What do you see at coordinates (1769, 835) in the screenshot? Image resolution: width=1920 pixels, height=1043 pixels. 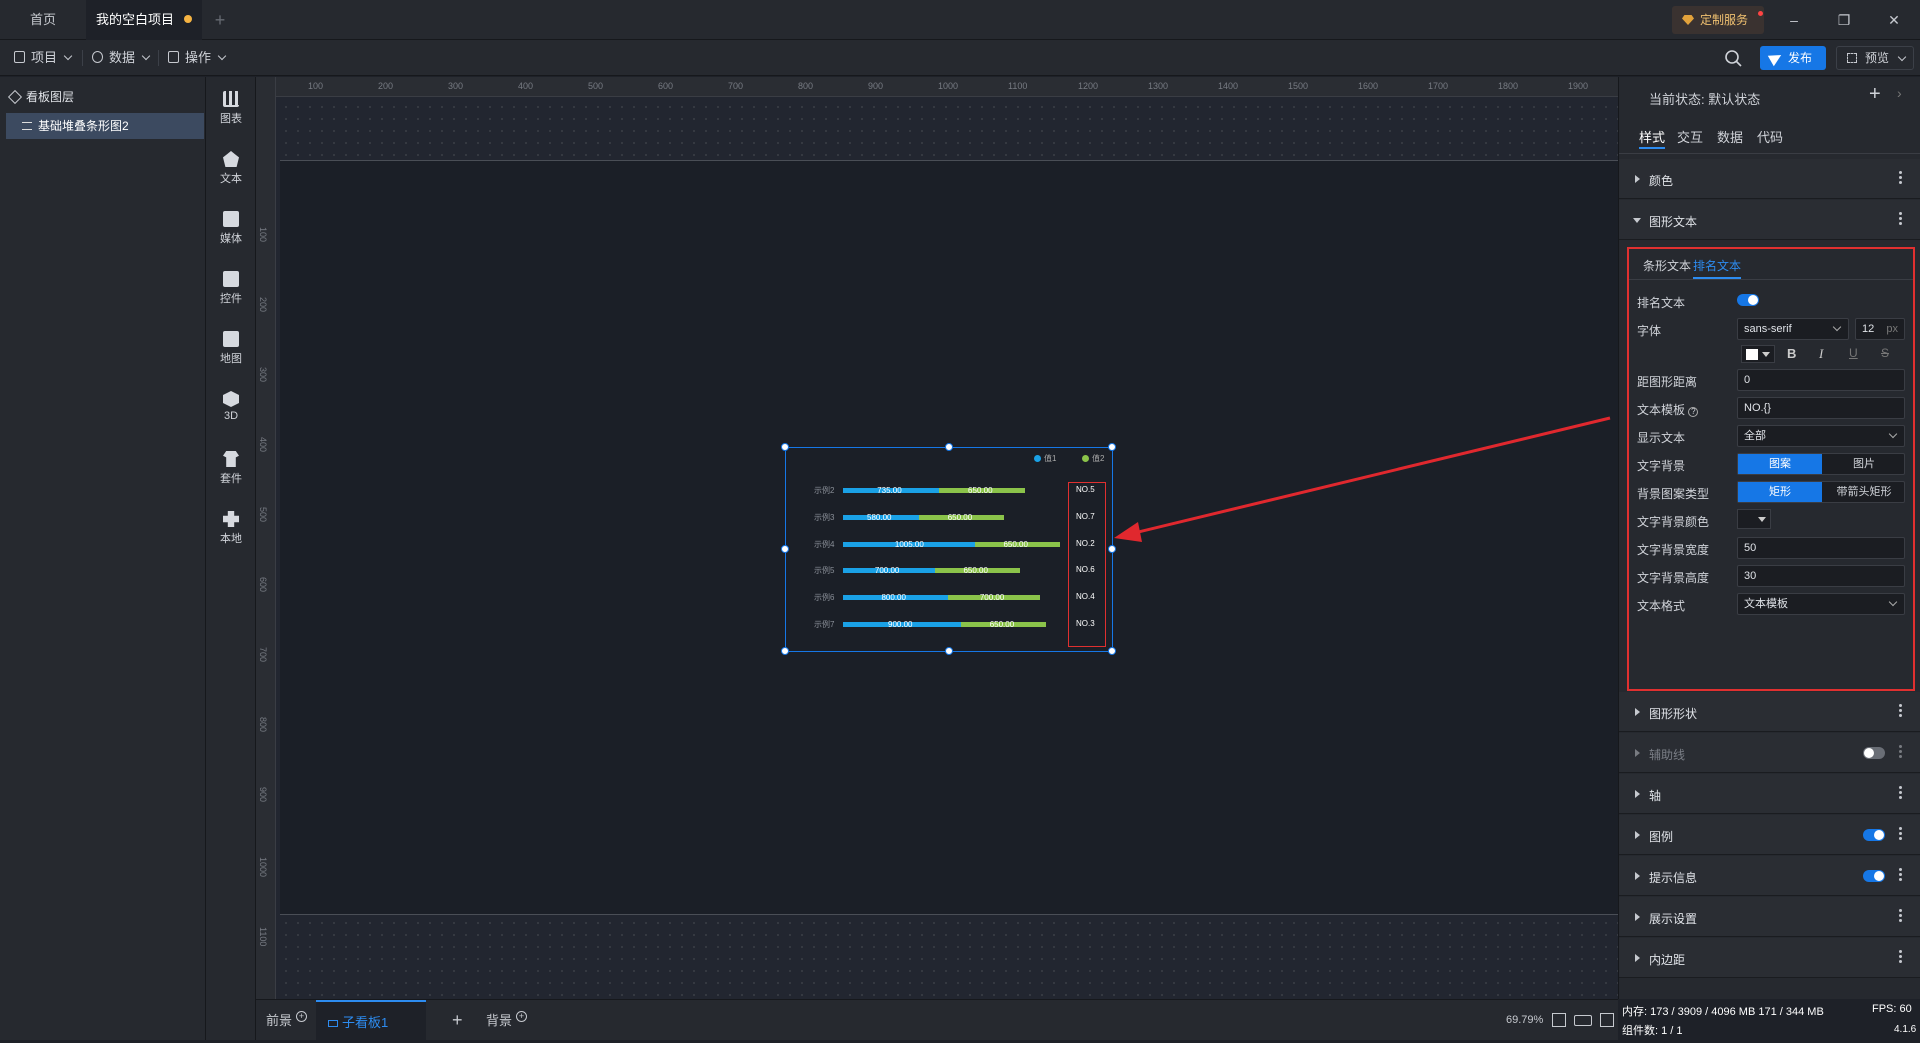 I see `section-legend: 图例` at bounding box center [1769, 835].